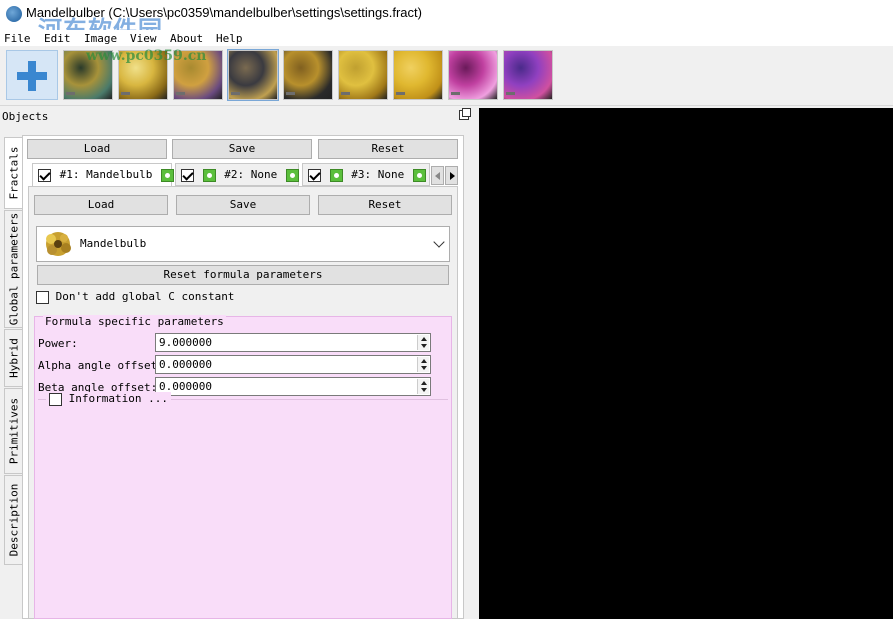 The height and width of the screenshot is (619, 893). I want to click on menu-view: View, so click(143, 38).